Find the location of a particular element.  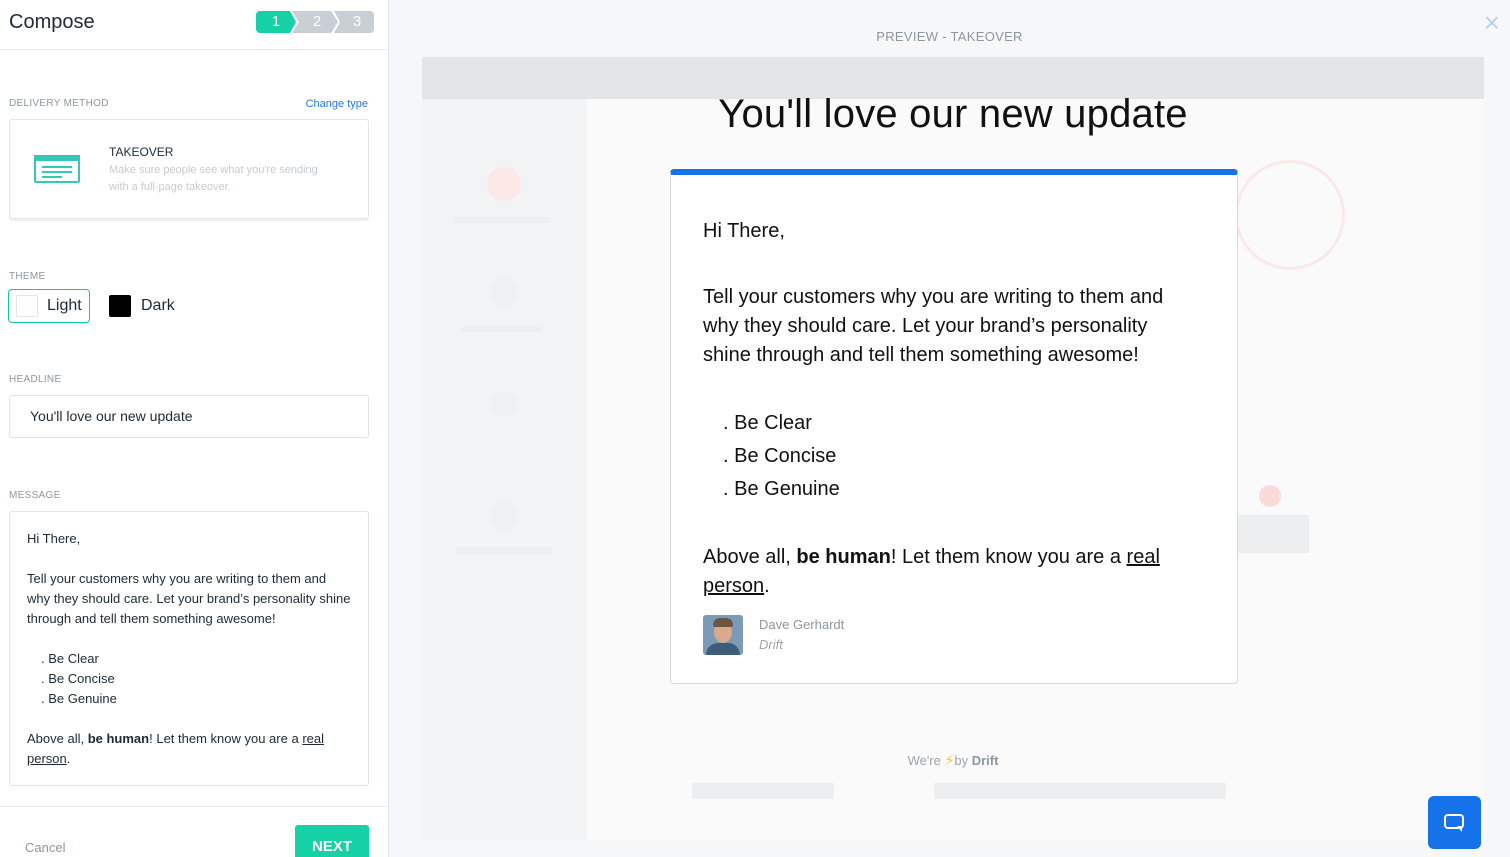

powered-by-branding: We're ⚡by Drift is located at coordinates (949, 760).